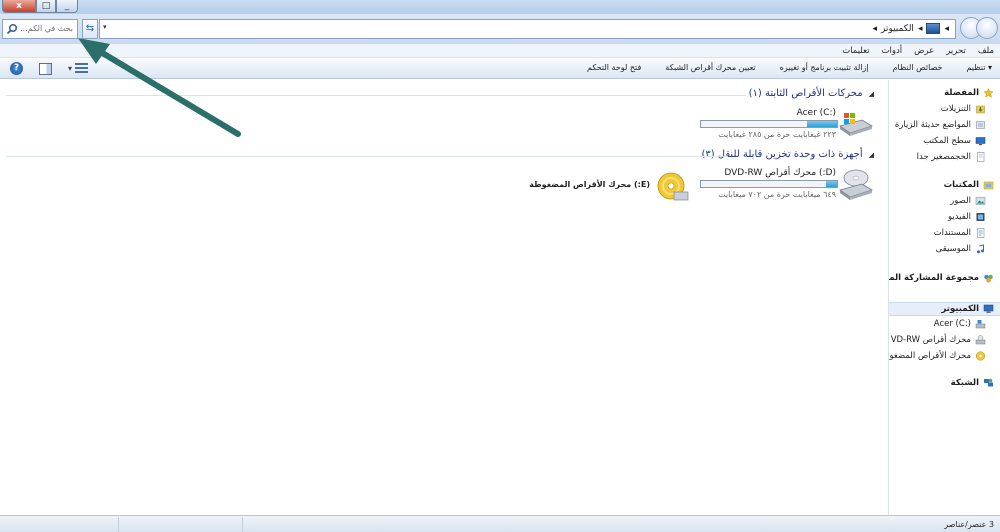  Describe the element at coordinates (892, 51) in the screenshot. I see `menu-tools: أدوات` at that location.